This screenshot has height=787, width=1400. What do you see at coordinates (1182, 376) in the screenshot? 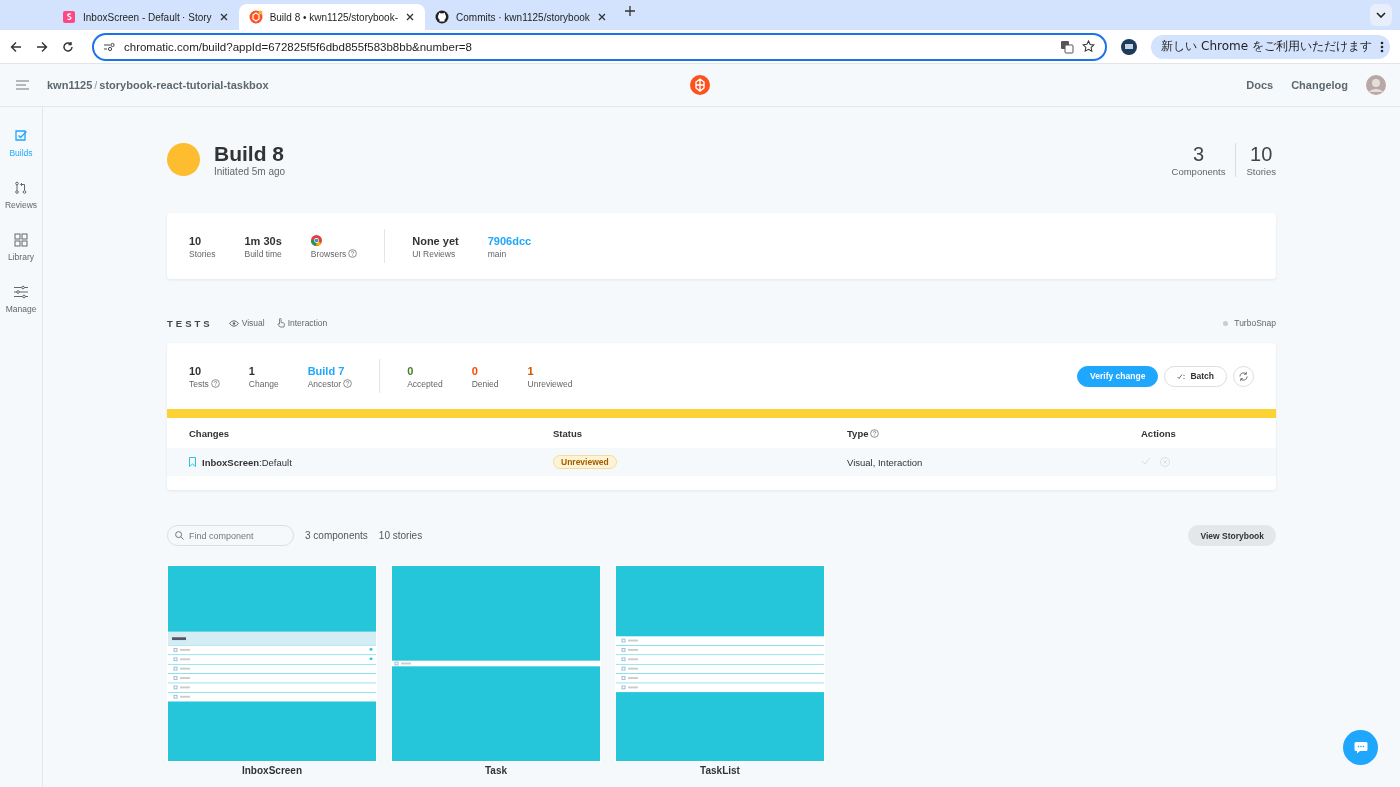
I see `check-list-icon` at bounding box center [1182, 376].